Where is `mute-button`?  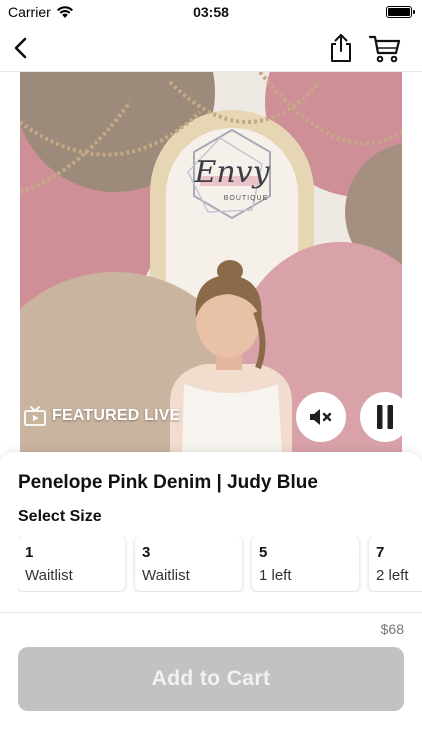 mute-button is located at coordinates (321, 417).